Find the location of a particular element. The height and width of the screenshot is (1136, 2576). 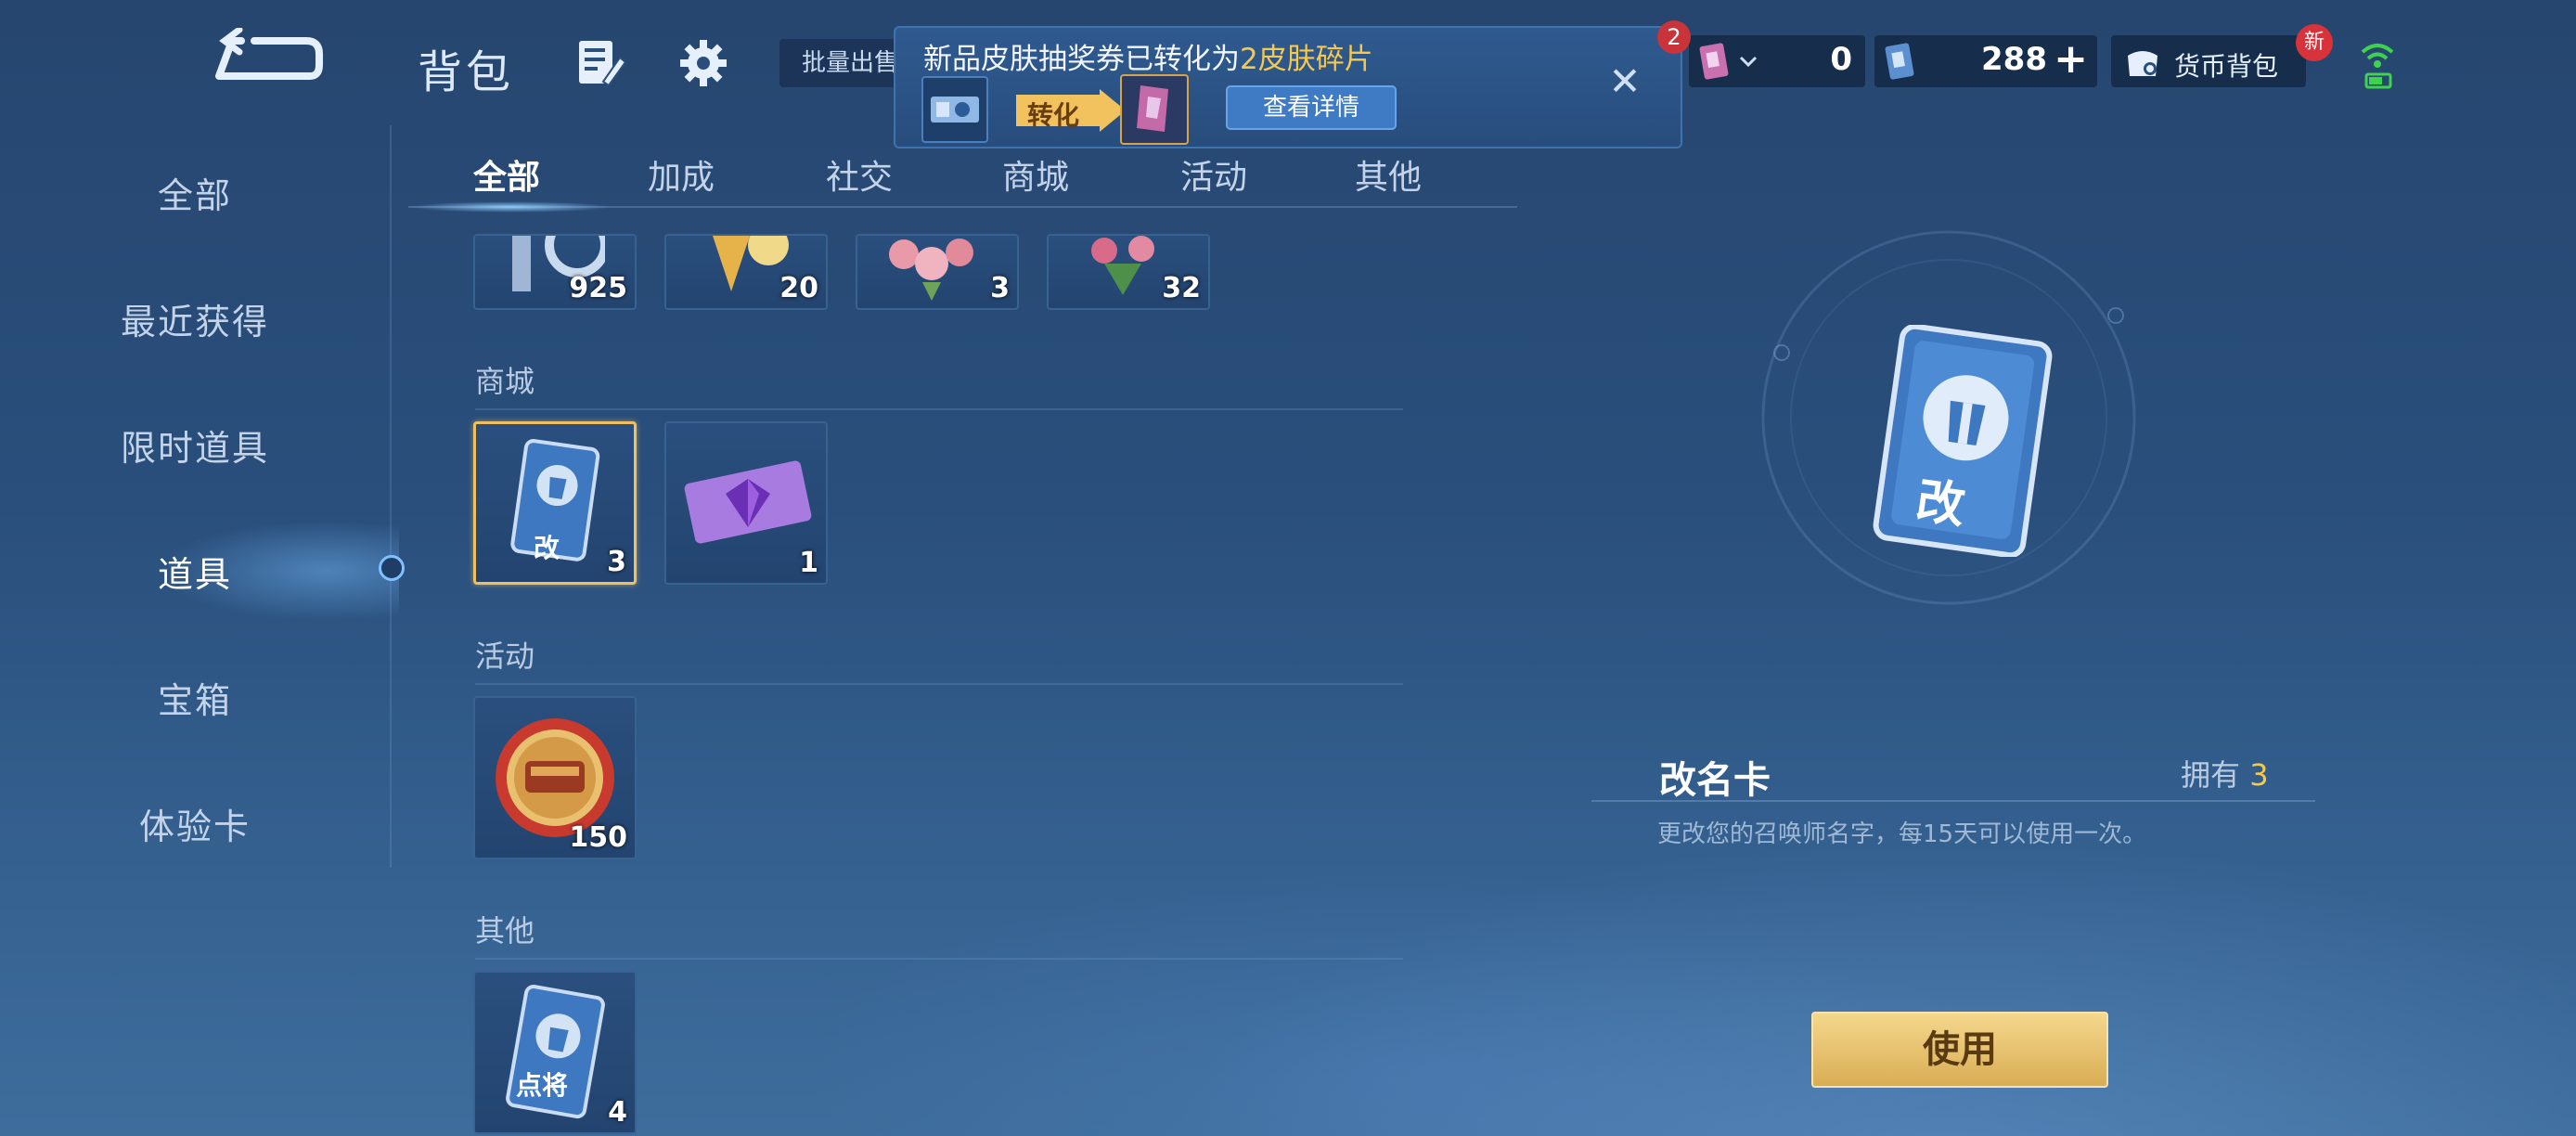

item-count: 925 is located at coordinates (598, 288).